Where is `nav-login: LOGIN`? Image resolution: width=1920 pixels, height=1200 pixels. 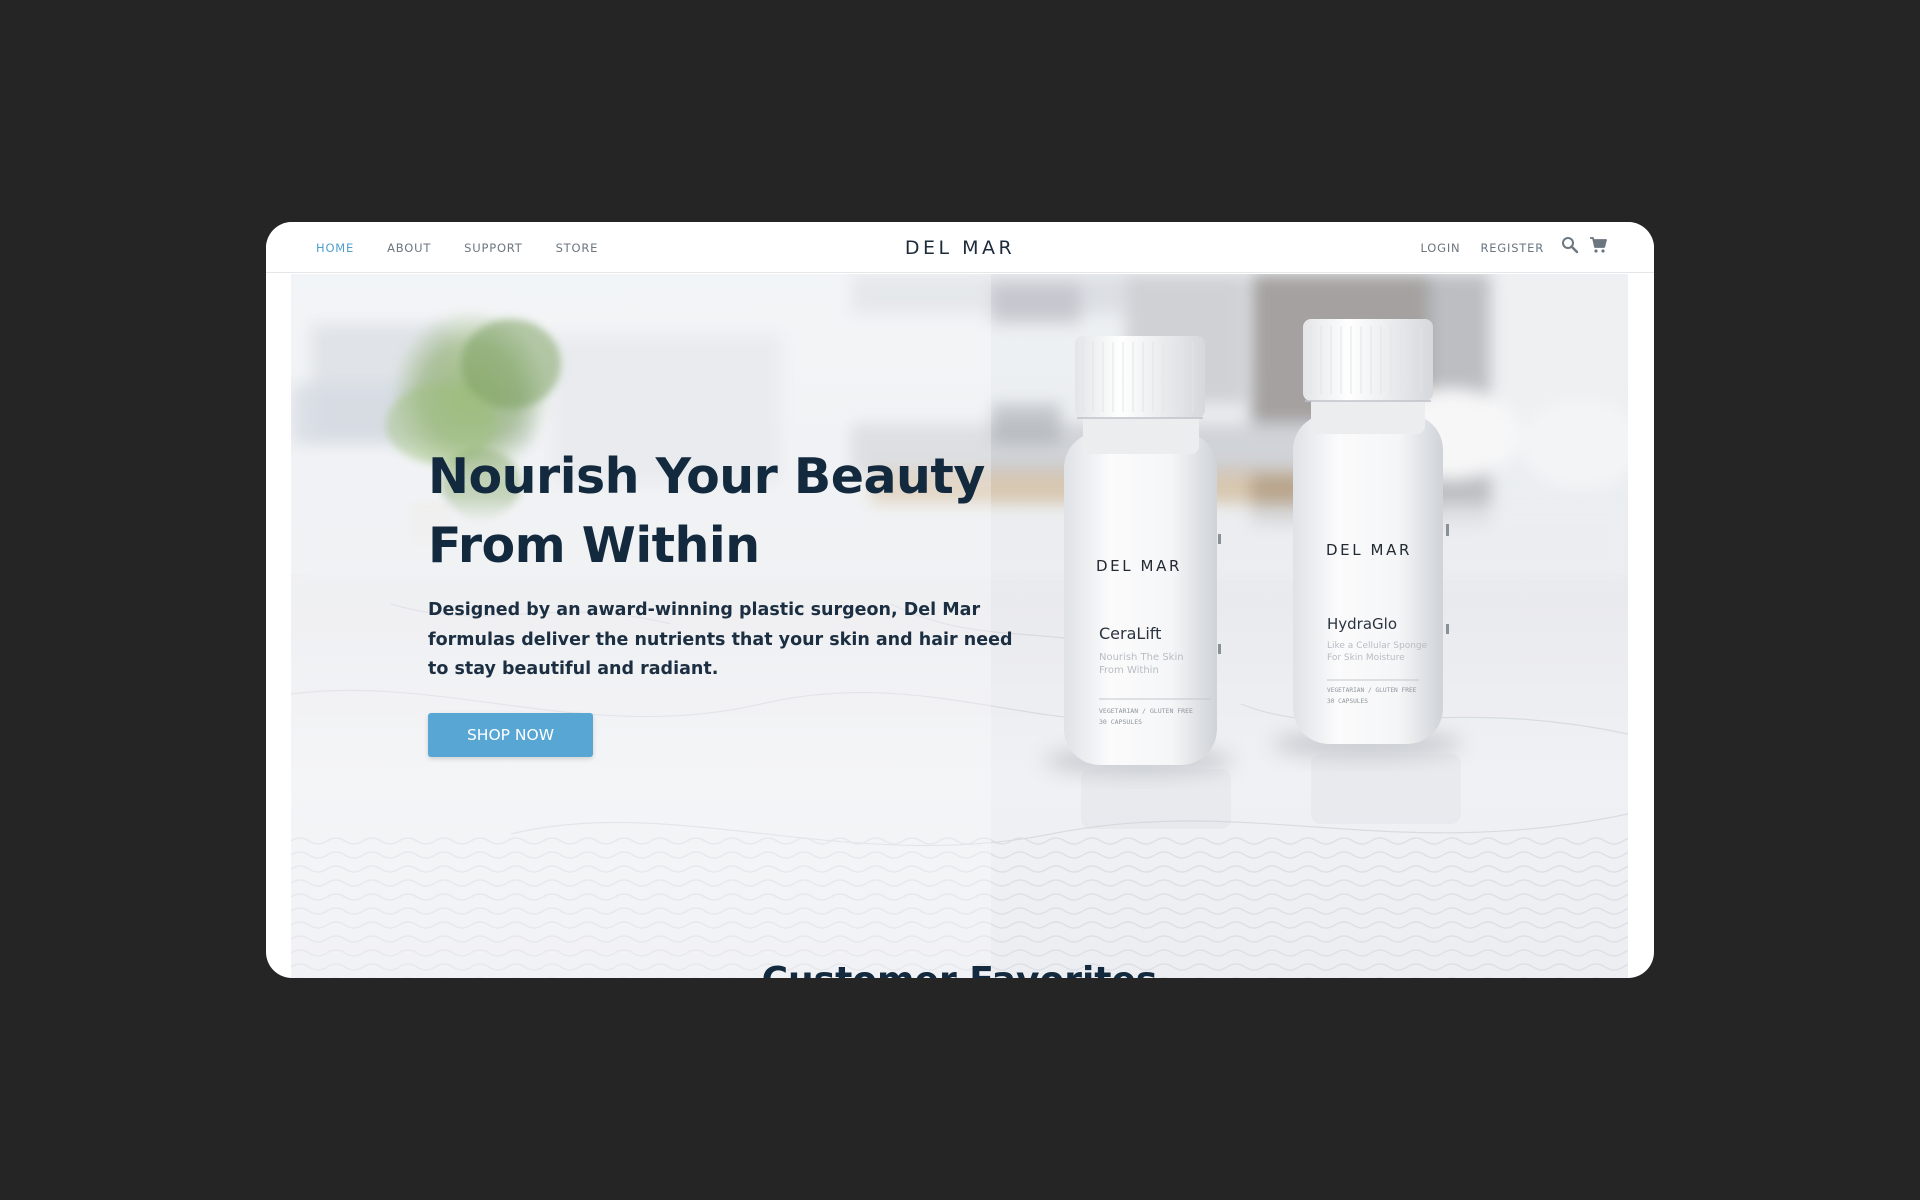 nav-login: LOGIN is located at coordinates (1440, 248).